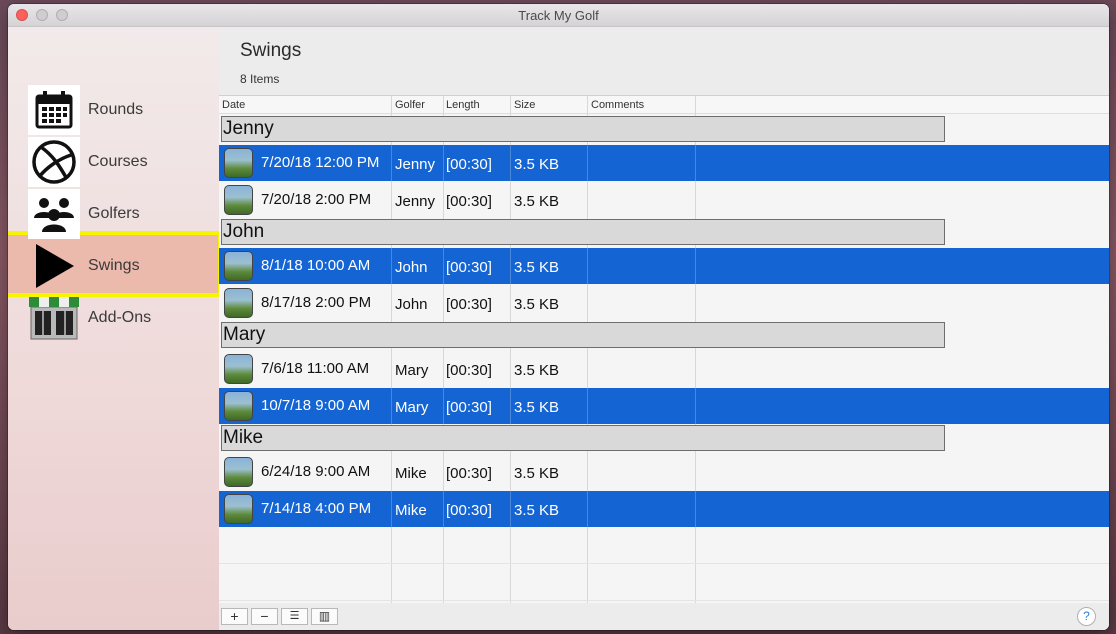  Describe the element at coordinates (664, 200) in the screenshot. I see `table-row: 7/20/18 2:00 PM Jenny [00:30] 3.5 KB` at that location.